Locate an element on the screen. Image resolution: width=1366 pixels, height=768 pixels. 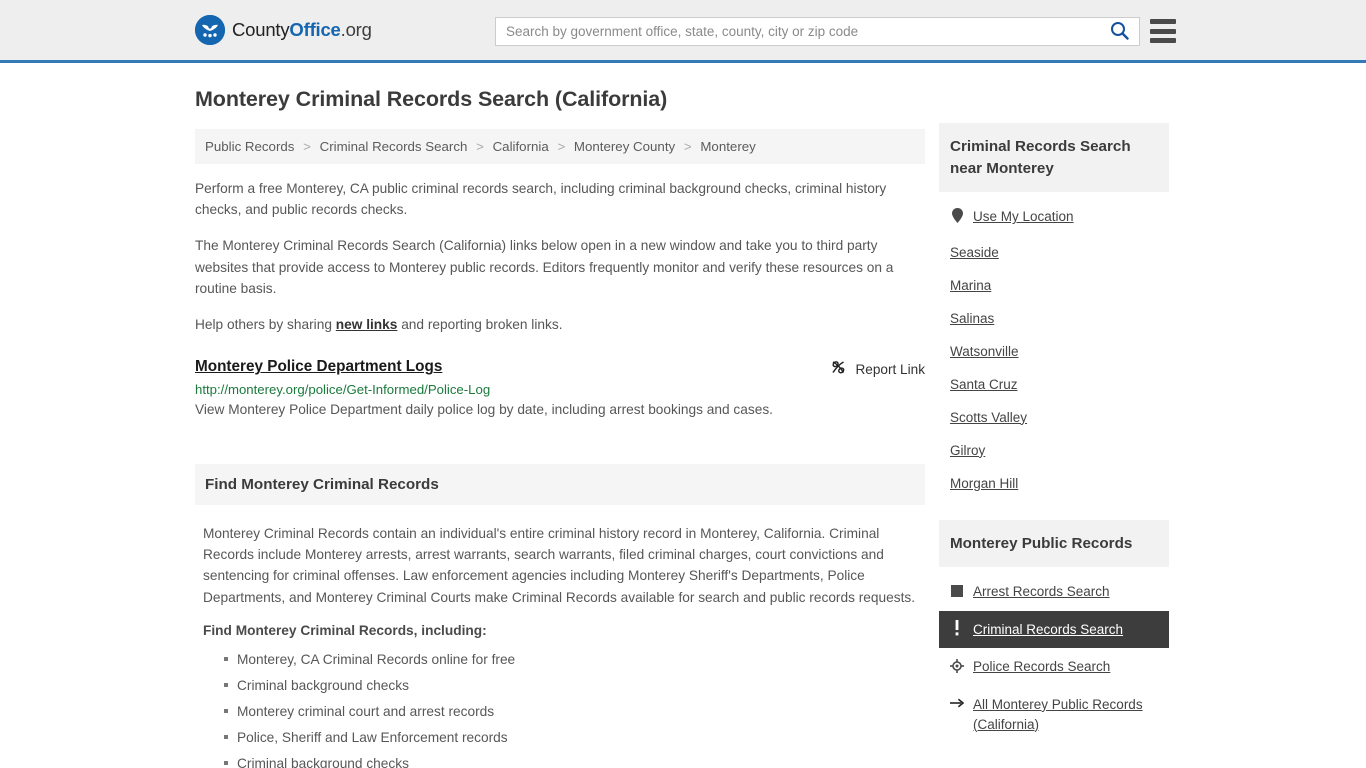
logo-text-county: County is located at coordinates (261, 29).